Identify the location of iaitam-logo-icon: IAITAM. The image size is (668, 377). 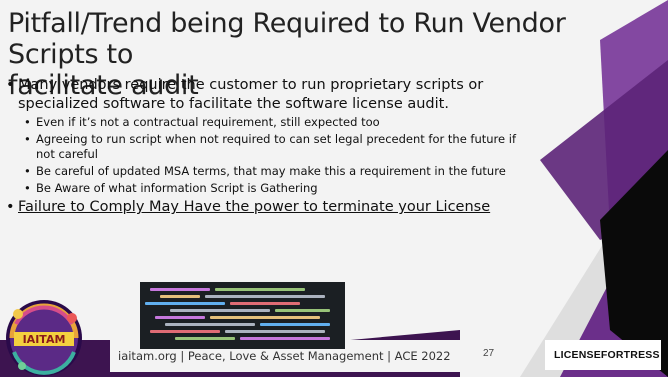
(44, 338).